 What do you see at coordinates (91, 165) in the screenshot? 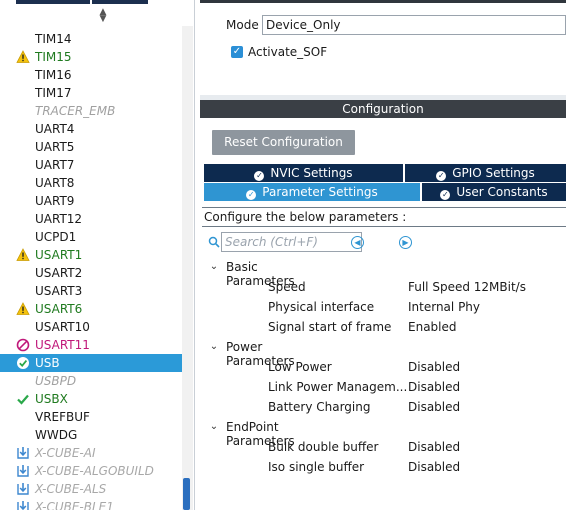
I see `tree-item-uart7: UART7` at bounding box center [91, 165].